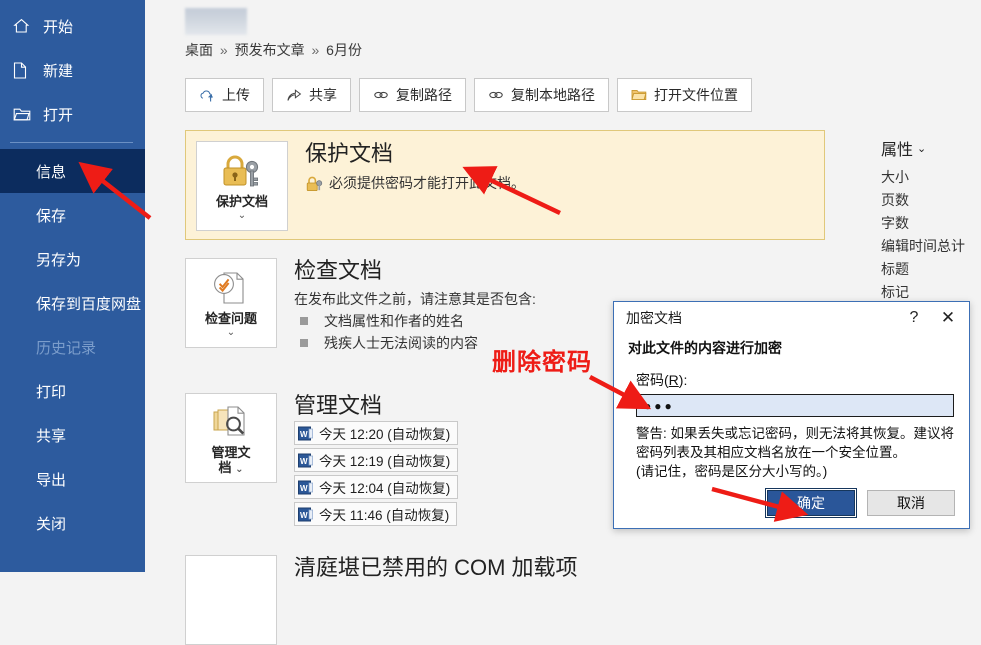 Image resolution: width=981 pixels, height=645 pixels. Describe the element at coordinates (72, 523) in the screenshot. I see `sidebar-item-close: 关闭` at that location.